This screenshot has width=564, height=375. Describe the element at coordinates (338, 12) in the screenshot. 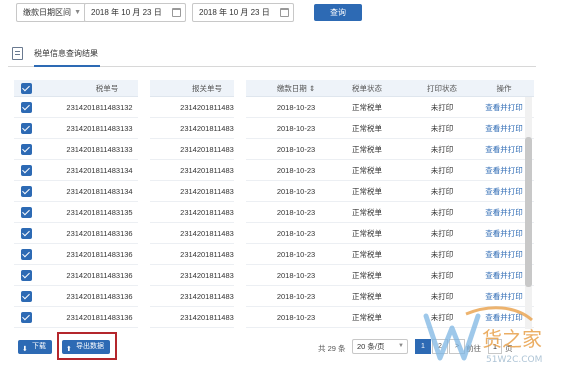

I see `query-button: 查询` at that location.